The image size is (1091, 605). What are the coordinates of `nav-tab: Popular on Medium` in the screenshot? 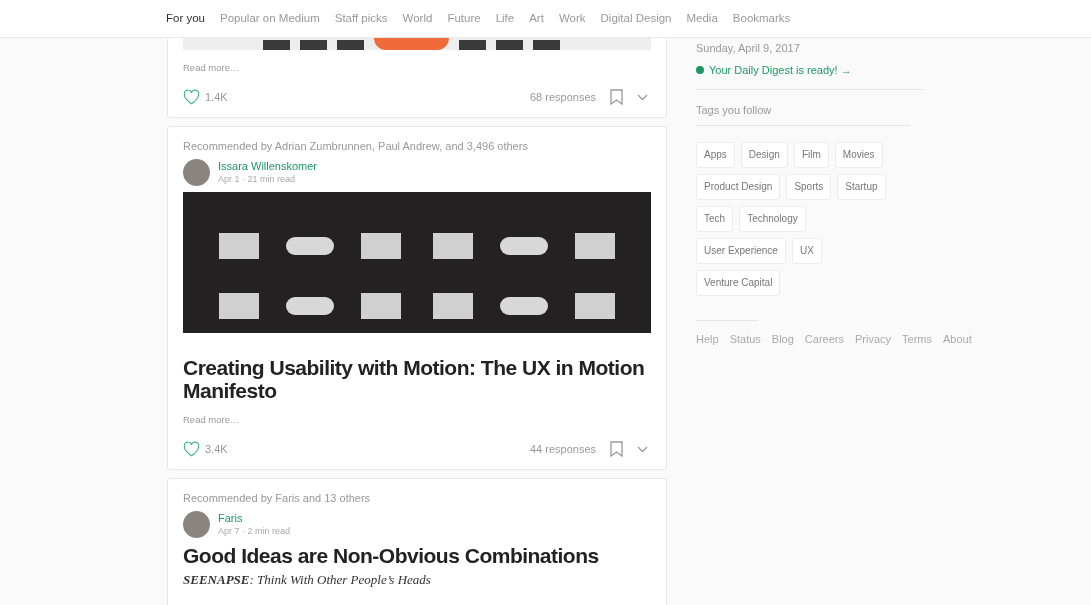 It's located at (270, 18).